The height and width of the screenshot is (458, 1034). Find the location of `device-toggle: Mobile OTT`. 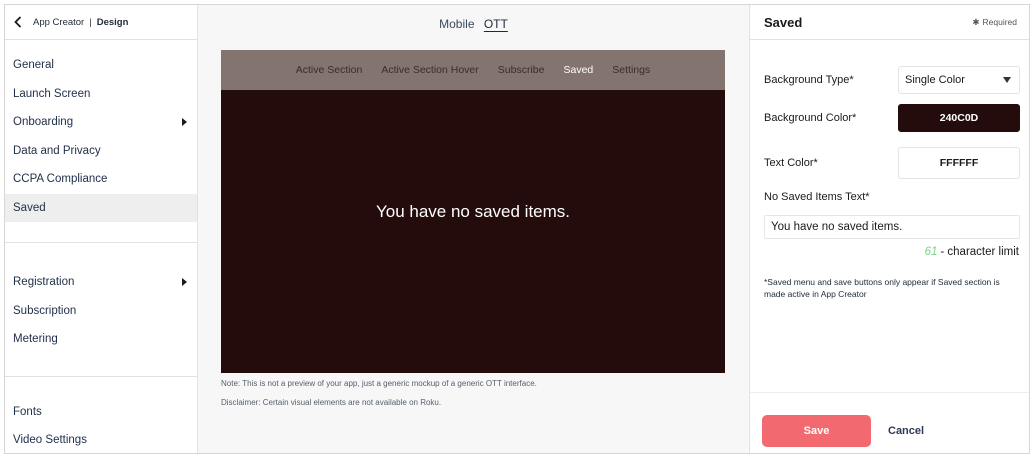

device-toggle: Mobile OTT is located at coordinates (473, 24).